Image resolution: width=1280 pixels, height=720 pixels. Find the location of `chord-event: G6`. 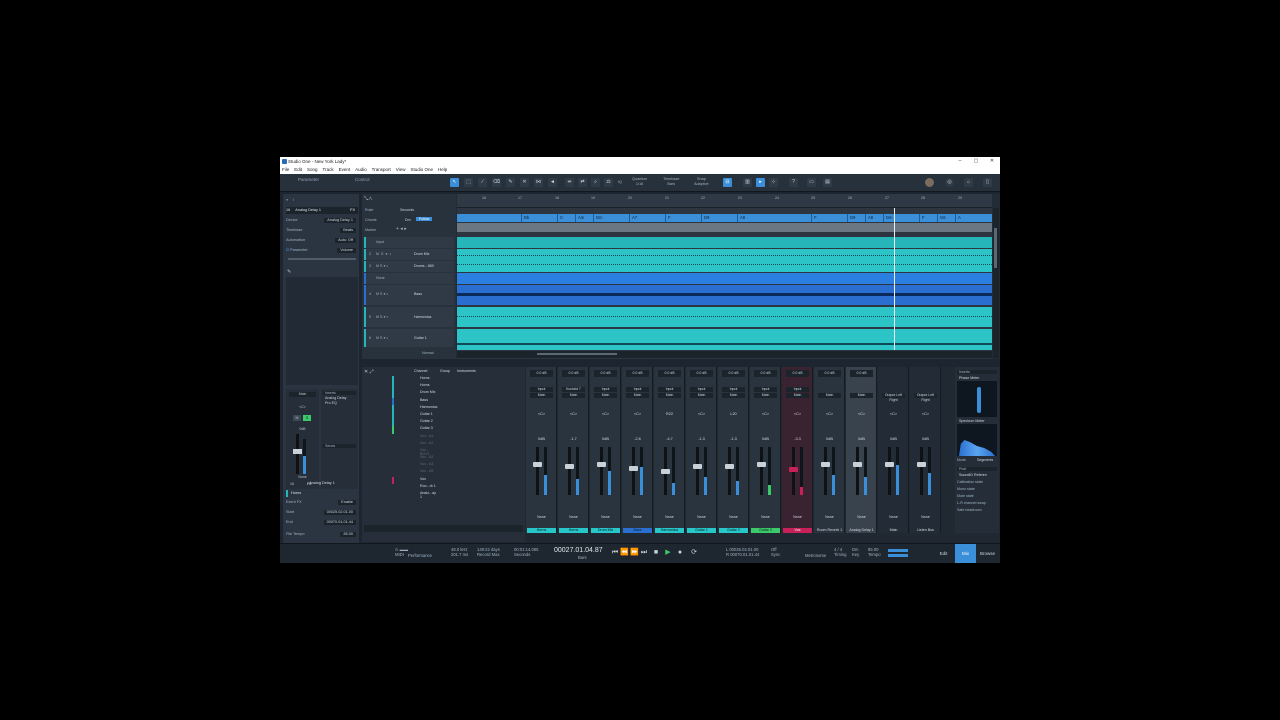

chord-event: G6 is located at coordinates (946, 218).